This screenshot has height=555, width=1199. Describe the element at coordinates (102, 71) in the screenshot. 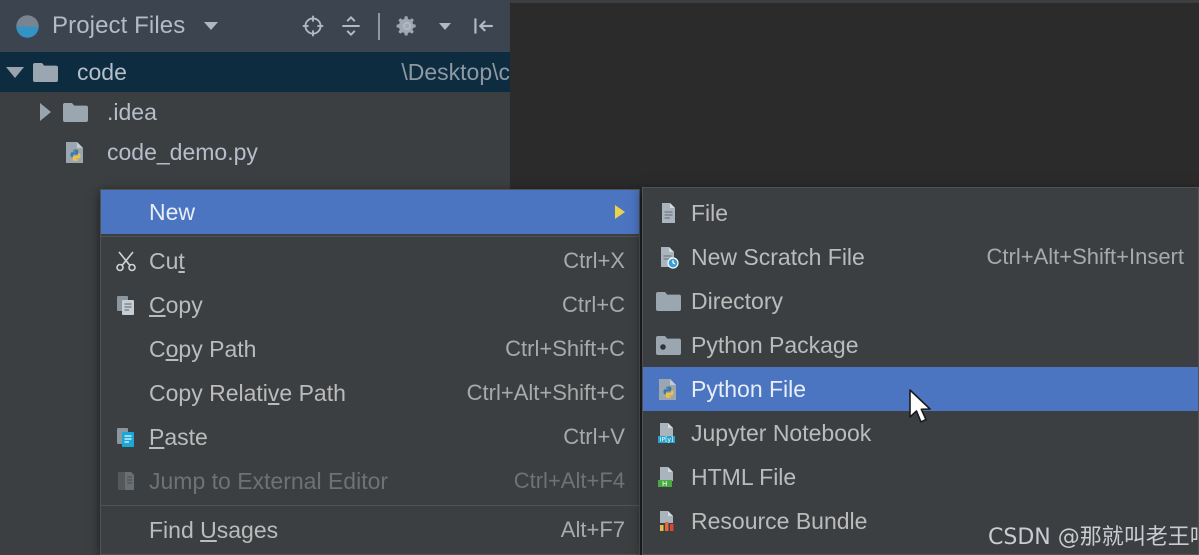

I see `tree-label: code` at that location.